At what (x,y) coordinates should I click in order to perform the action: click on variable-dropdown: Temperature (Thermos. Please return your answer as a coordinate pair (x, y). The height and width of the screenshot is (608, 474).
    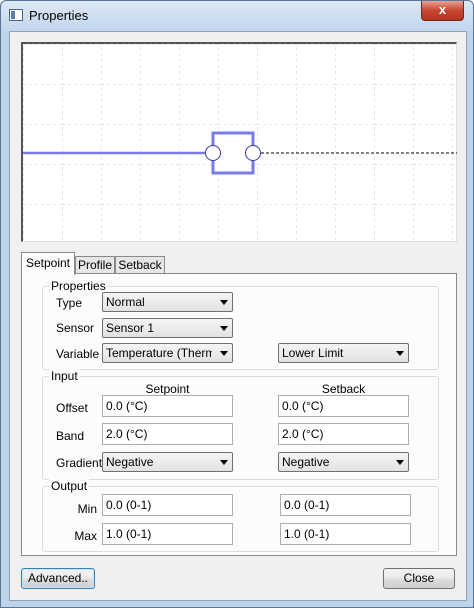
    Looking at the image, I should click on (167, 353).